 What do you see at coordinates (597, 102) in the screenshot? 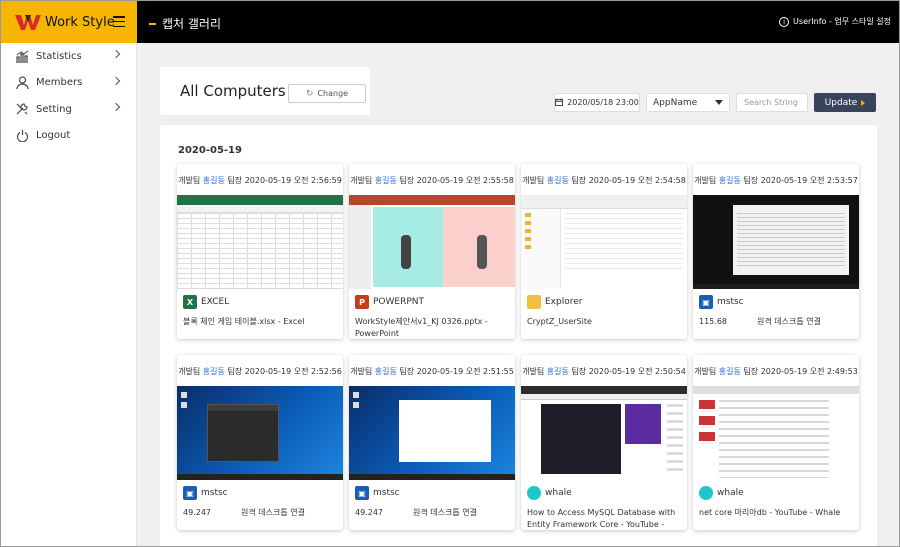
I see `date-picker: 2020/05/18 23:00` at bounding box center [597, 102].